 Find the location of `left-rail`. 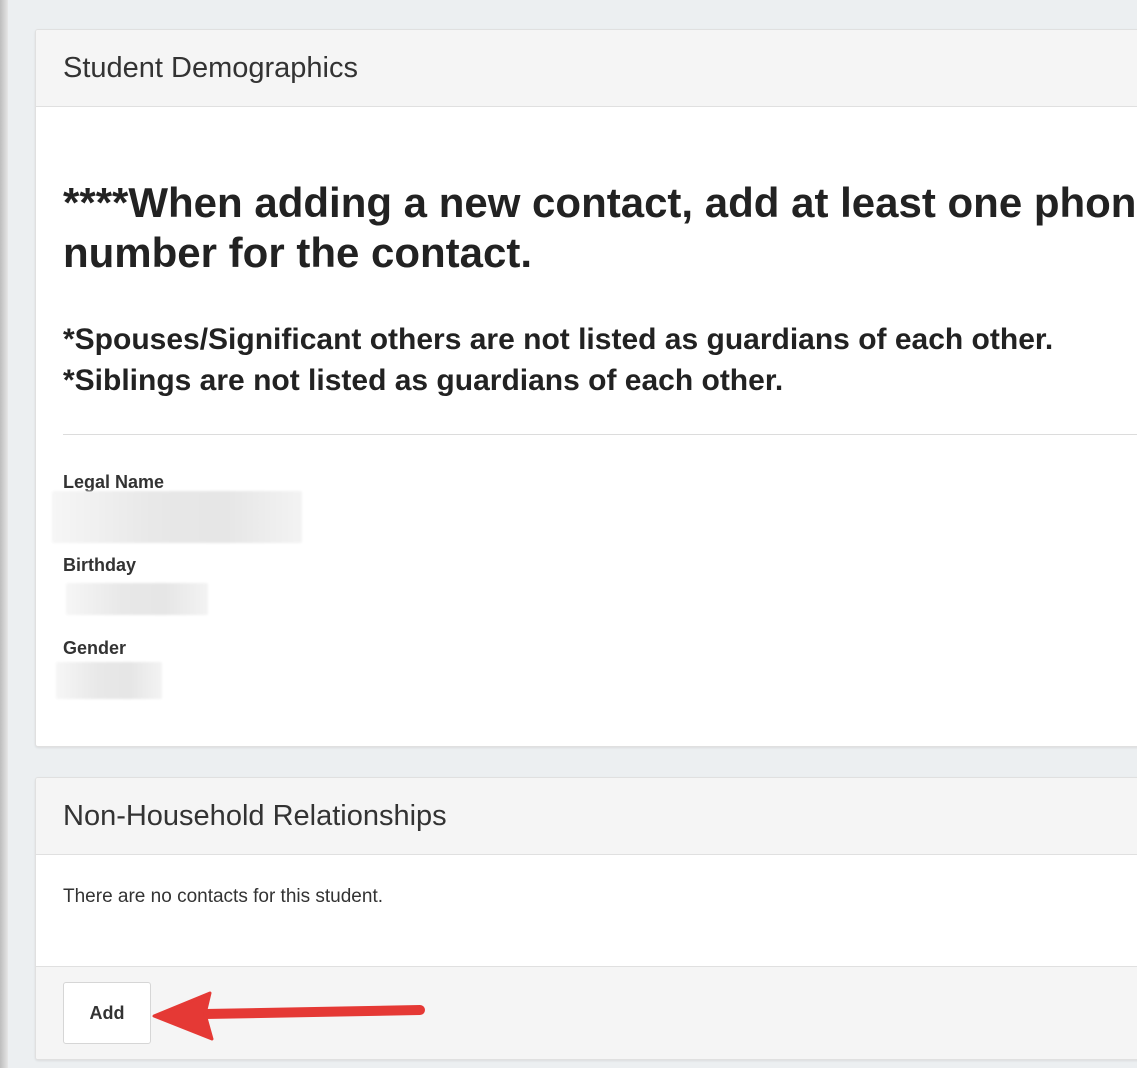

left-rail is located at coordinates (4, 534).